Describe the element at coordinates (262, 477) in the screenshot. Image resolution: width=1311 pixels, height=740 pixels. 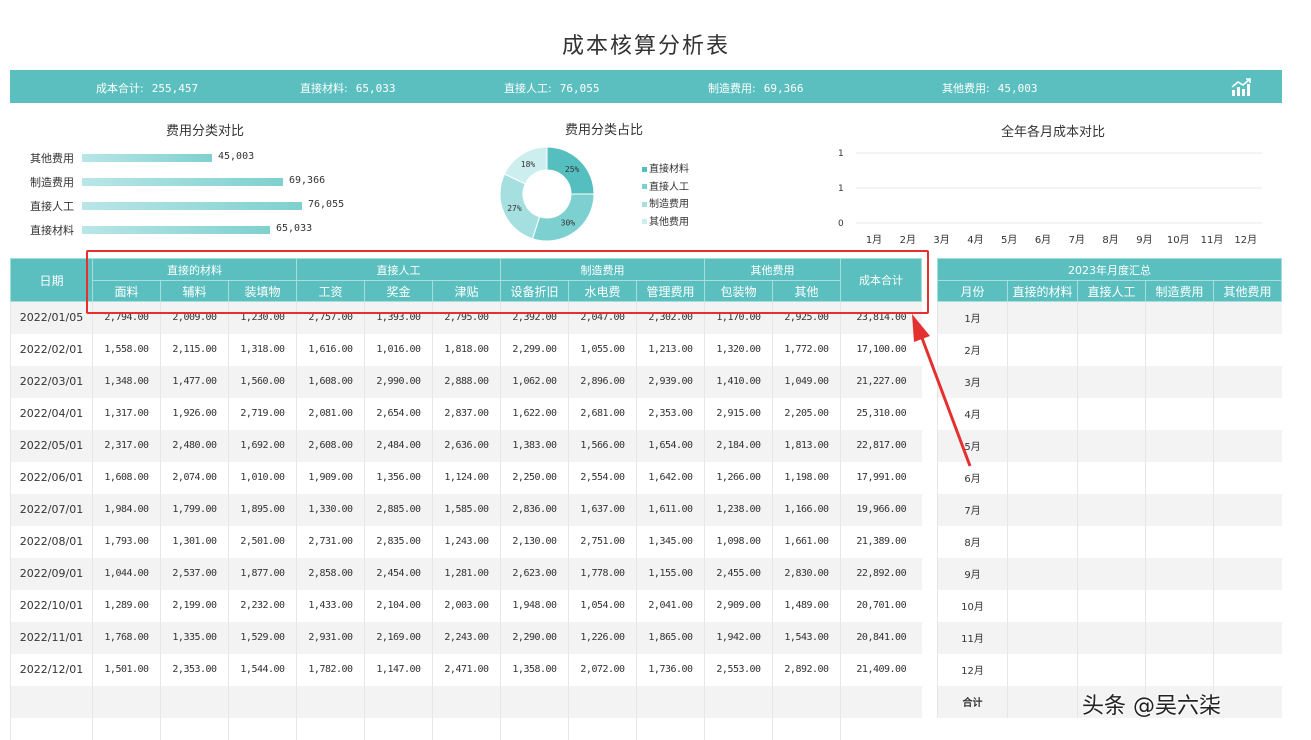
I see `cell-value: 1,010.00` at that location.